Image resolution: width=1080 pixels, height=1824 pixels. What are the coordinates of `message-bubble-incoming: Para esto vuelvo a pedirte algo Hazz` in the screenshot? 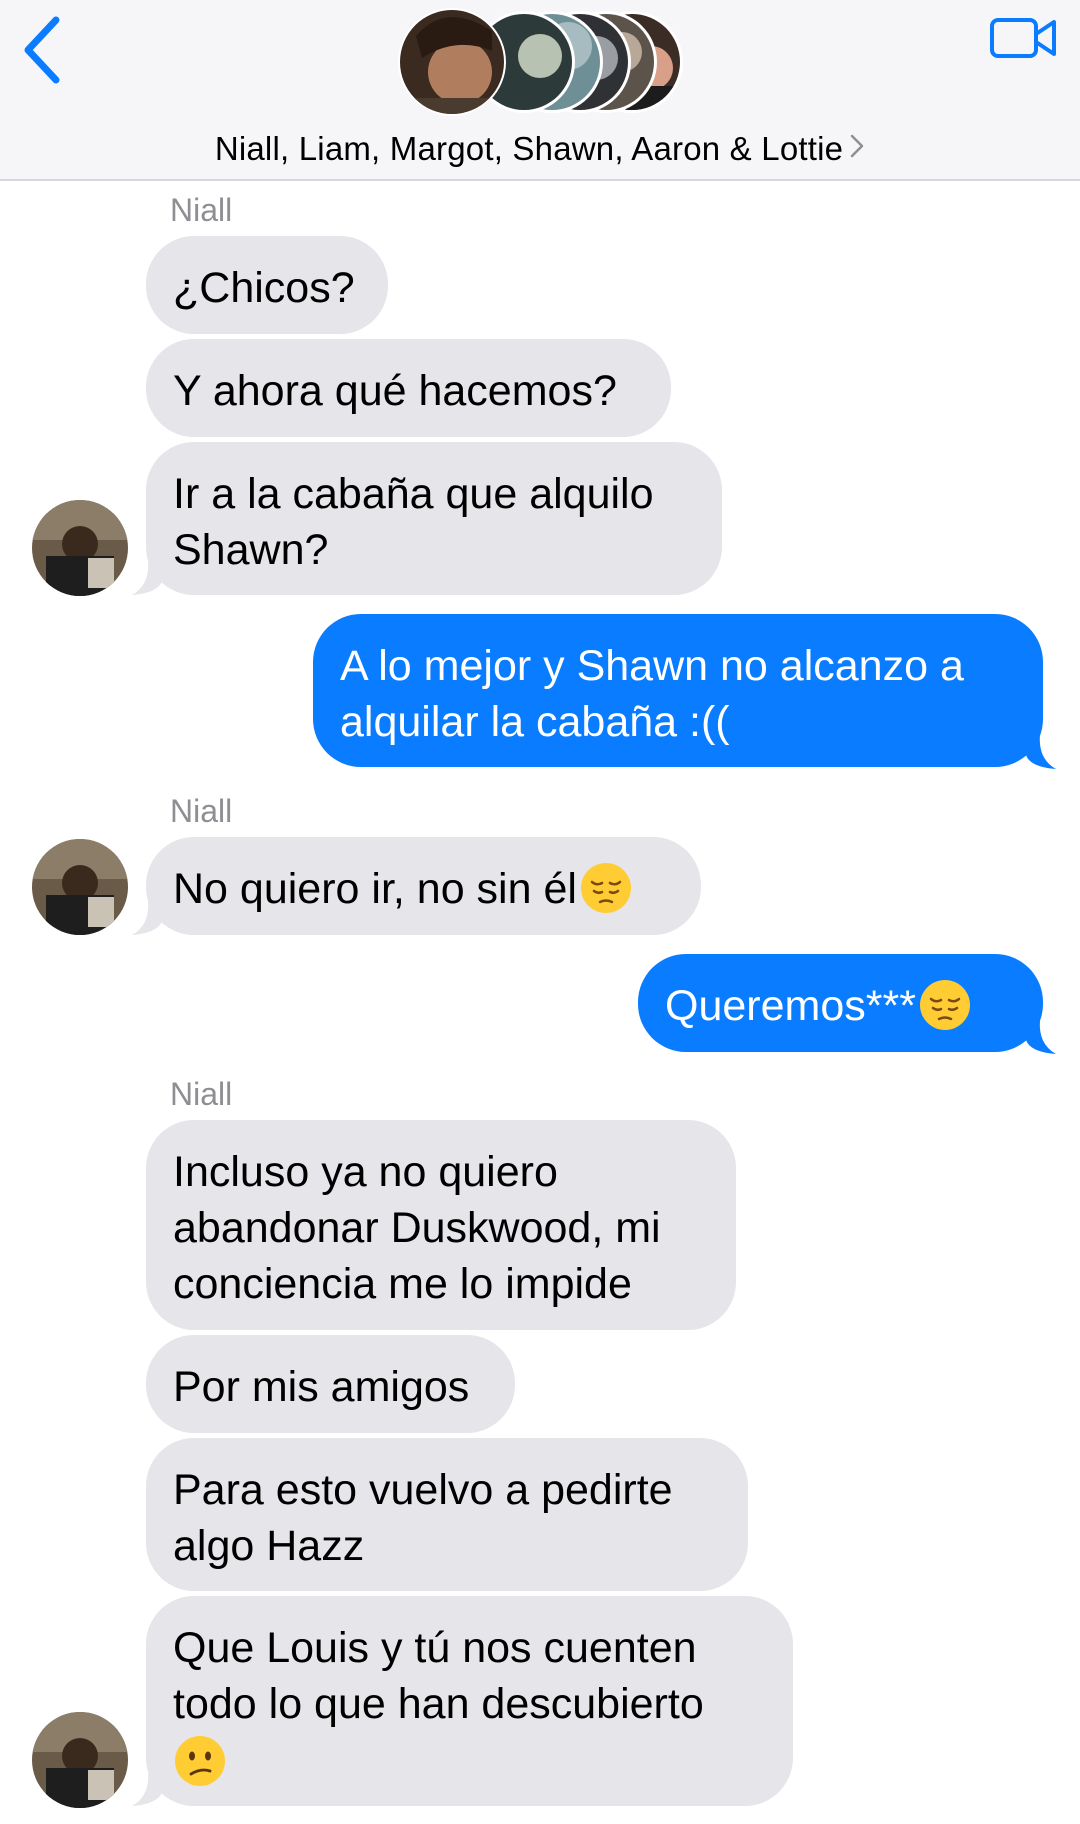 It's located at (447, 1514).